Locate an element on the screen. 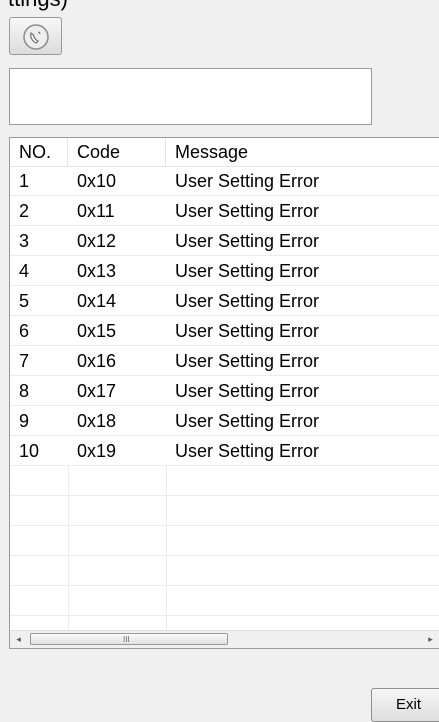 Image resolution: width=439 pixels, height=722 pixels. table-row: 9 0x18 User Setting Error is located at coordinates (224, 421).